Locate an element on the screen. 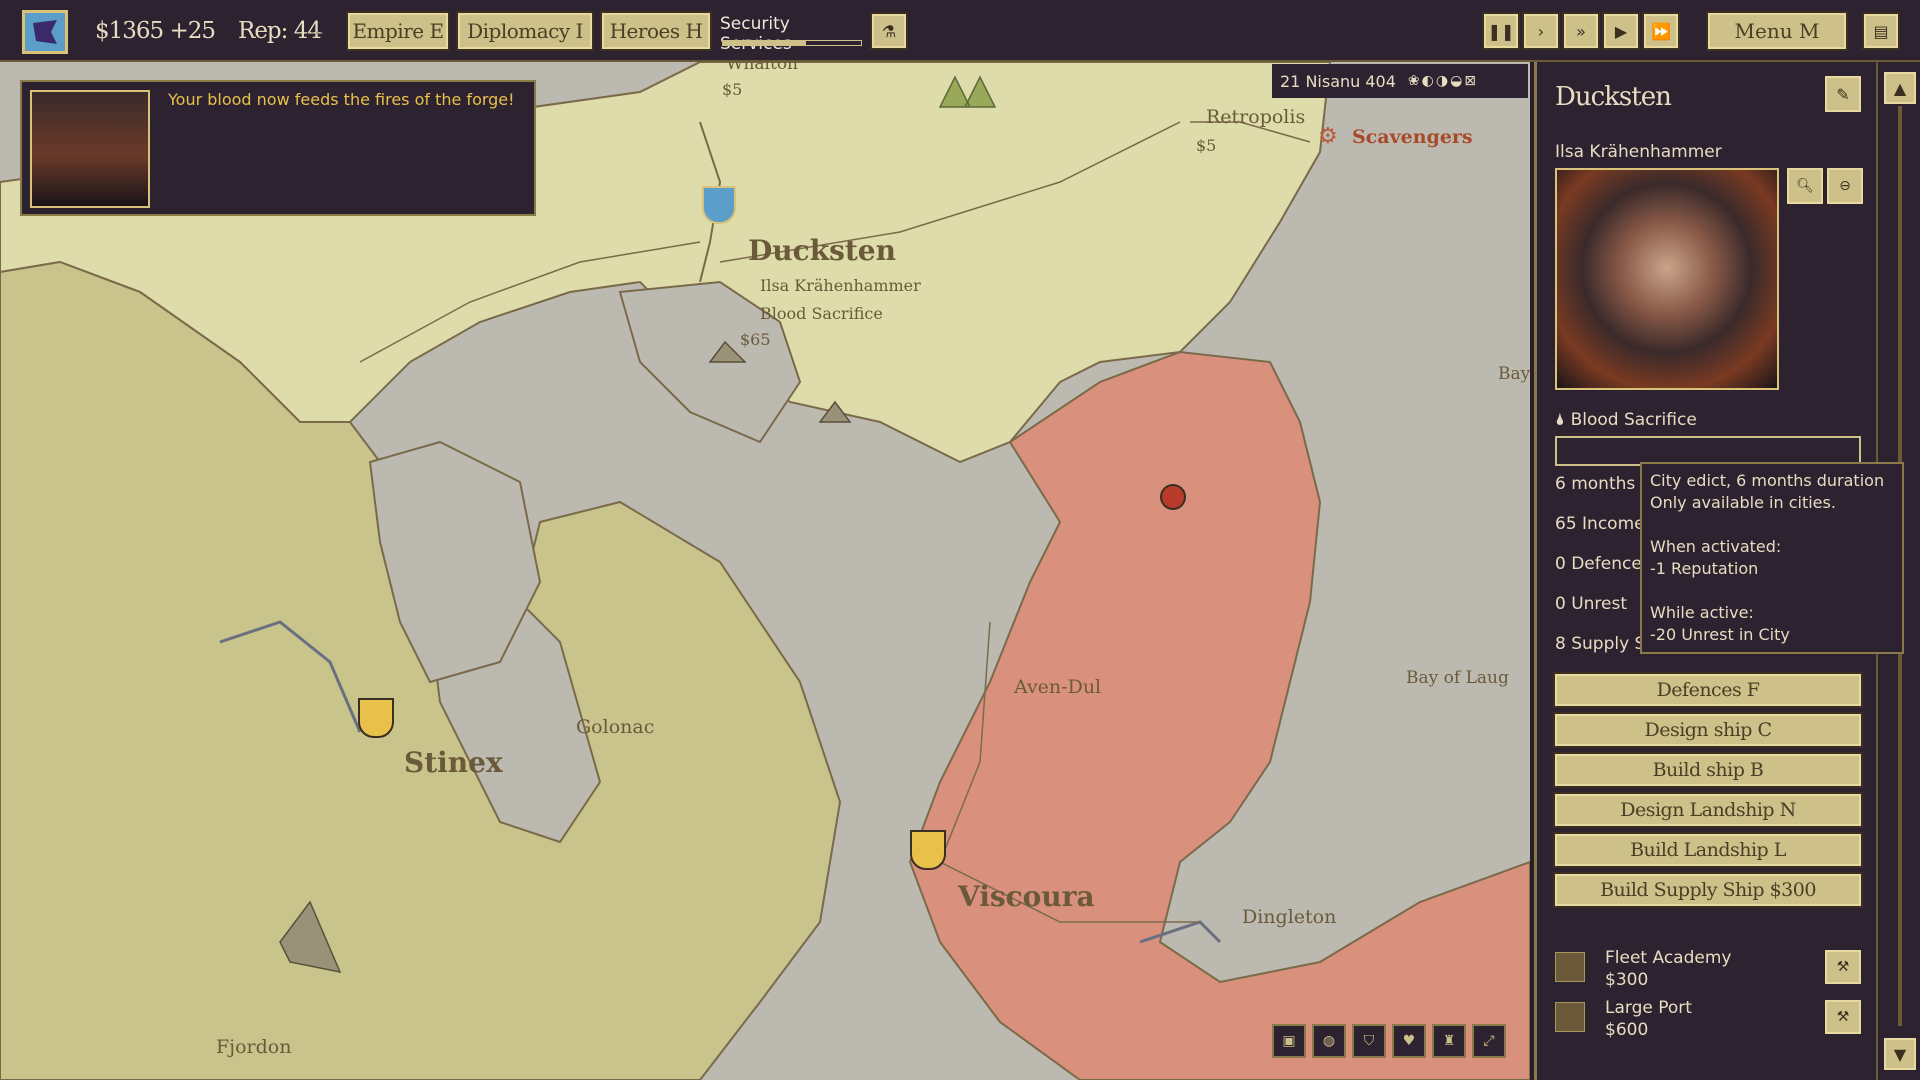  ducksten-edict-label: Blood Sacrifice is located at coordinates (821, 313).